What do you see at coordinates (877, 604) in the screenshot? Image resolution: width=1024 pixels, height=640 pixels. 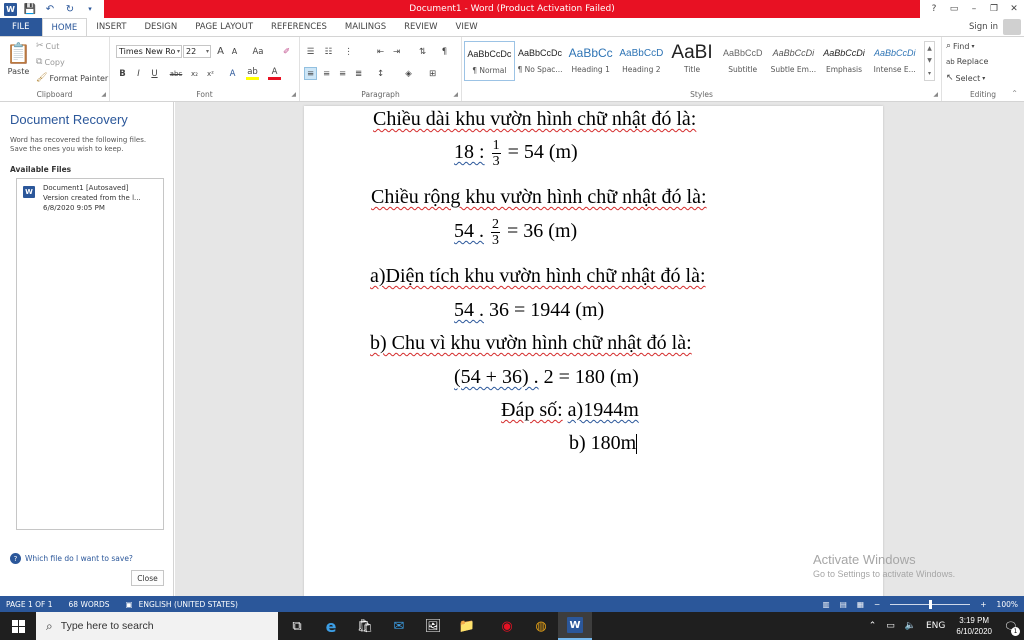 I see `zoom-out-icon: −` at bounding box center [877, 604].